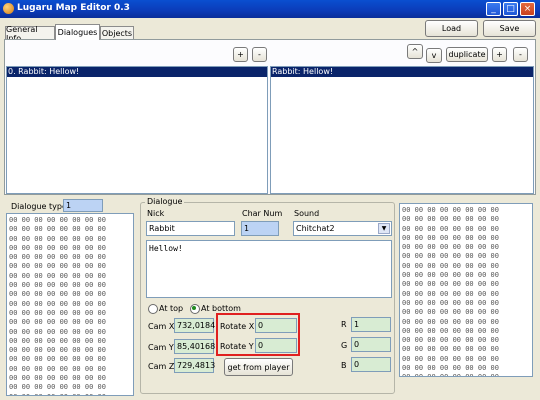  What do you see at coordinates (499, 54) in the screenshot?
I see `add-line-button: +` at bounding box center [499, 54].